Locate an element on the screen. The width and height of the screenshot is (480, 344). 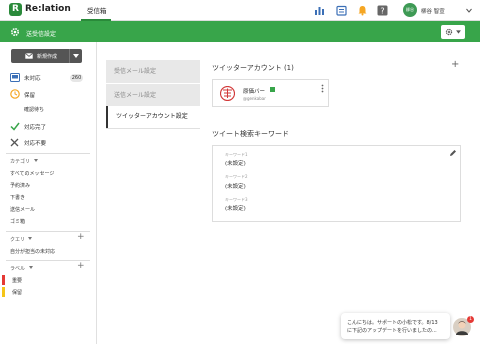
query-heading: クエリ is located at coordinates (17, 239).